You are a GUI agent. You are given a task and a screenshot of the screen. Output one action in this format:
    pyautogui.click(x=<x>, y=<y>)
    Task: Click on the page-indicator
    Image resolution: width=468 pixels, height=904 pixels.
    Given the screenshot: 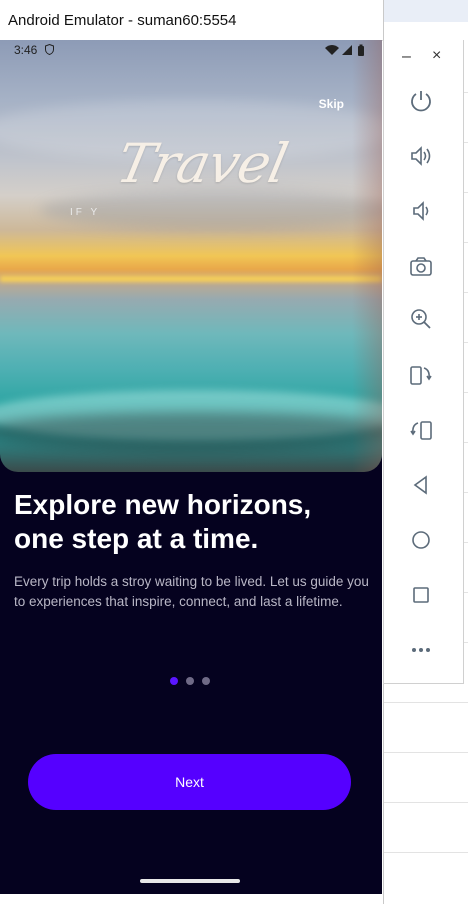 What is the action you would take?
    pyautogui.click(x=192, y=682)
    